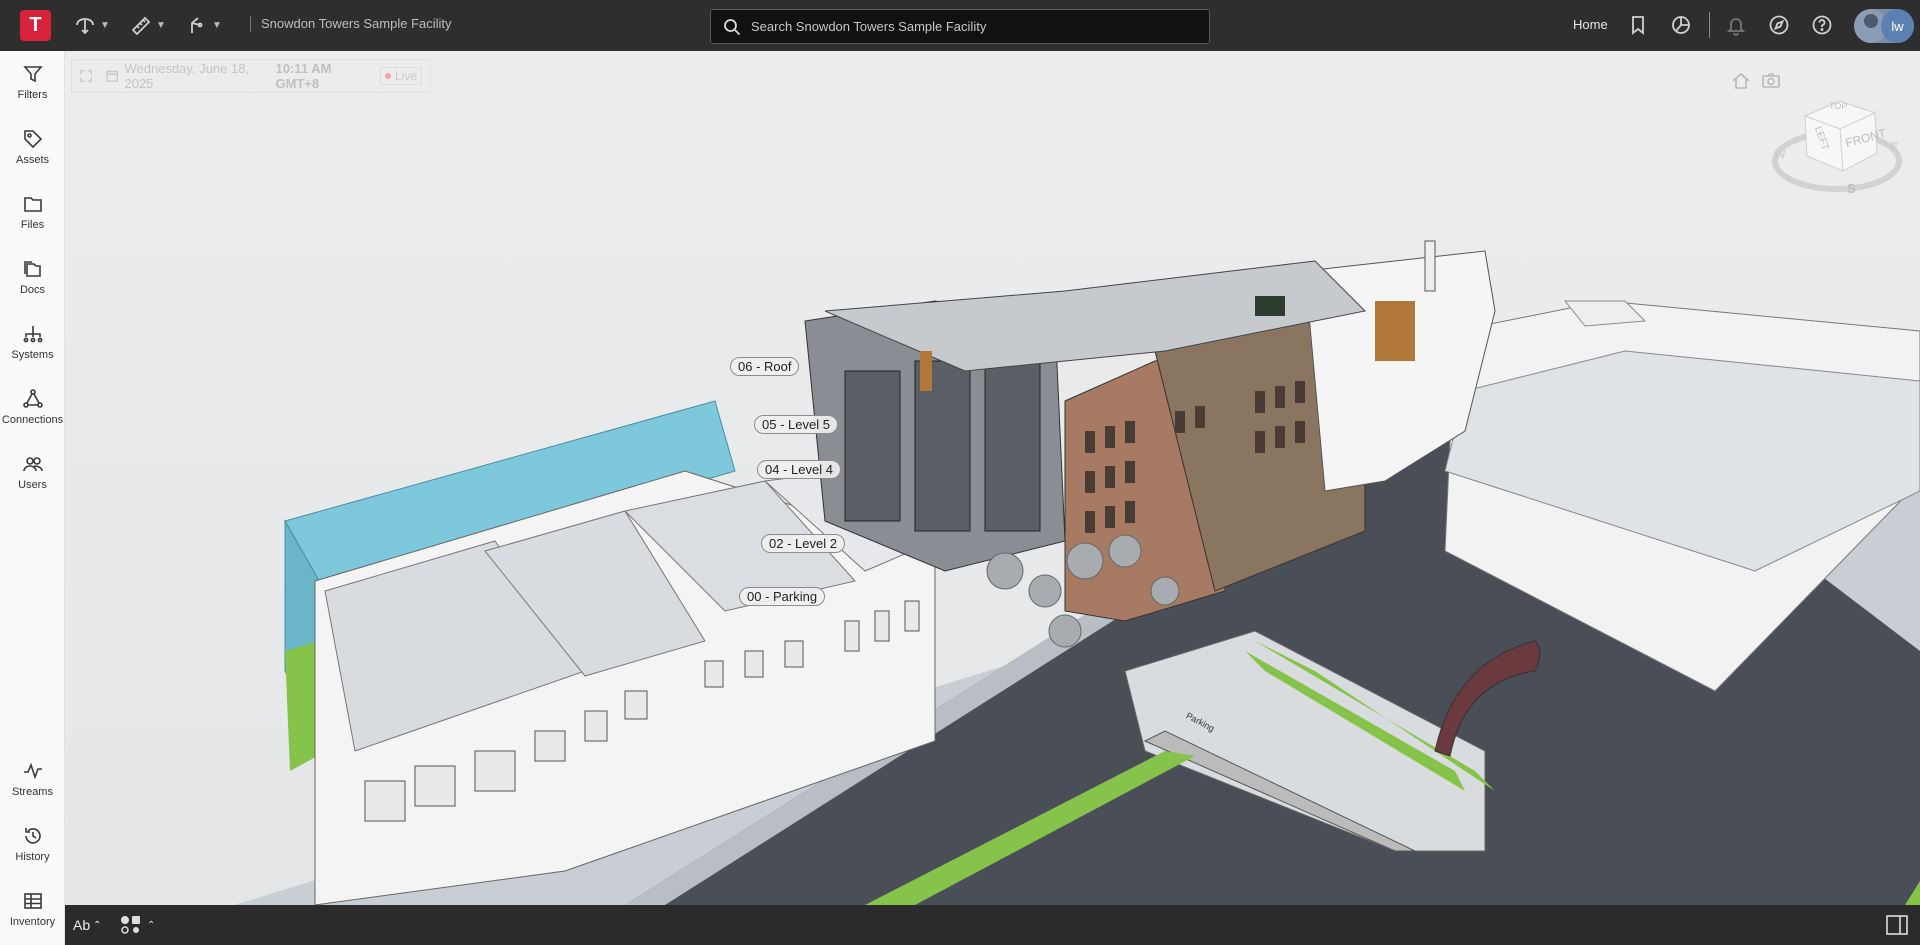 The width and height of the screenshot is (1920, 945). Describe the element at coordinates (250, 24) in the screenshot. I see `toolbar-divider` at that location.